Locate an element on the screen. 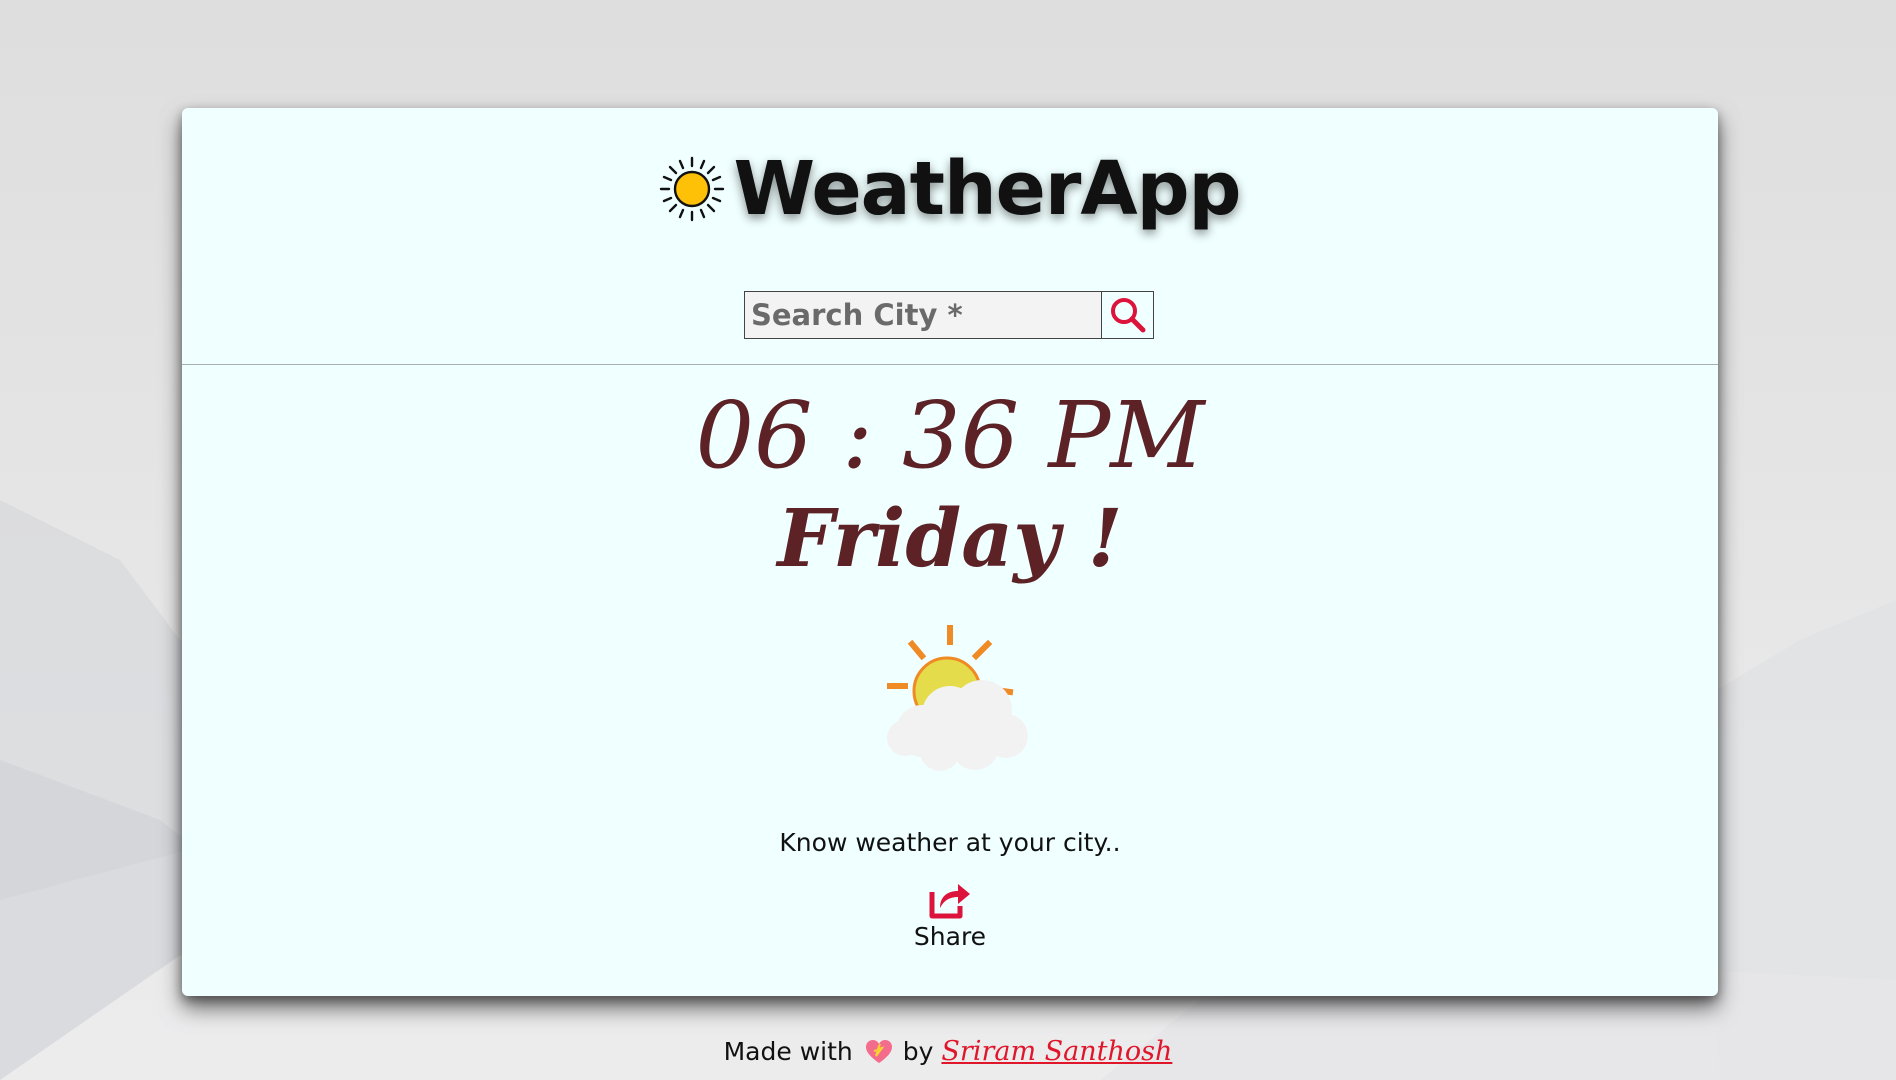  made-with-text: Made with is located at coordinates (788, 1051).